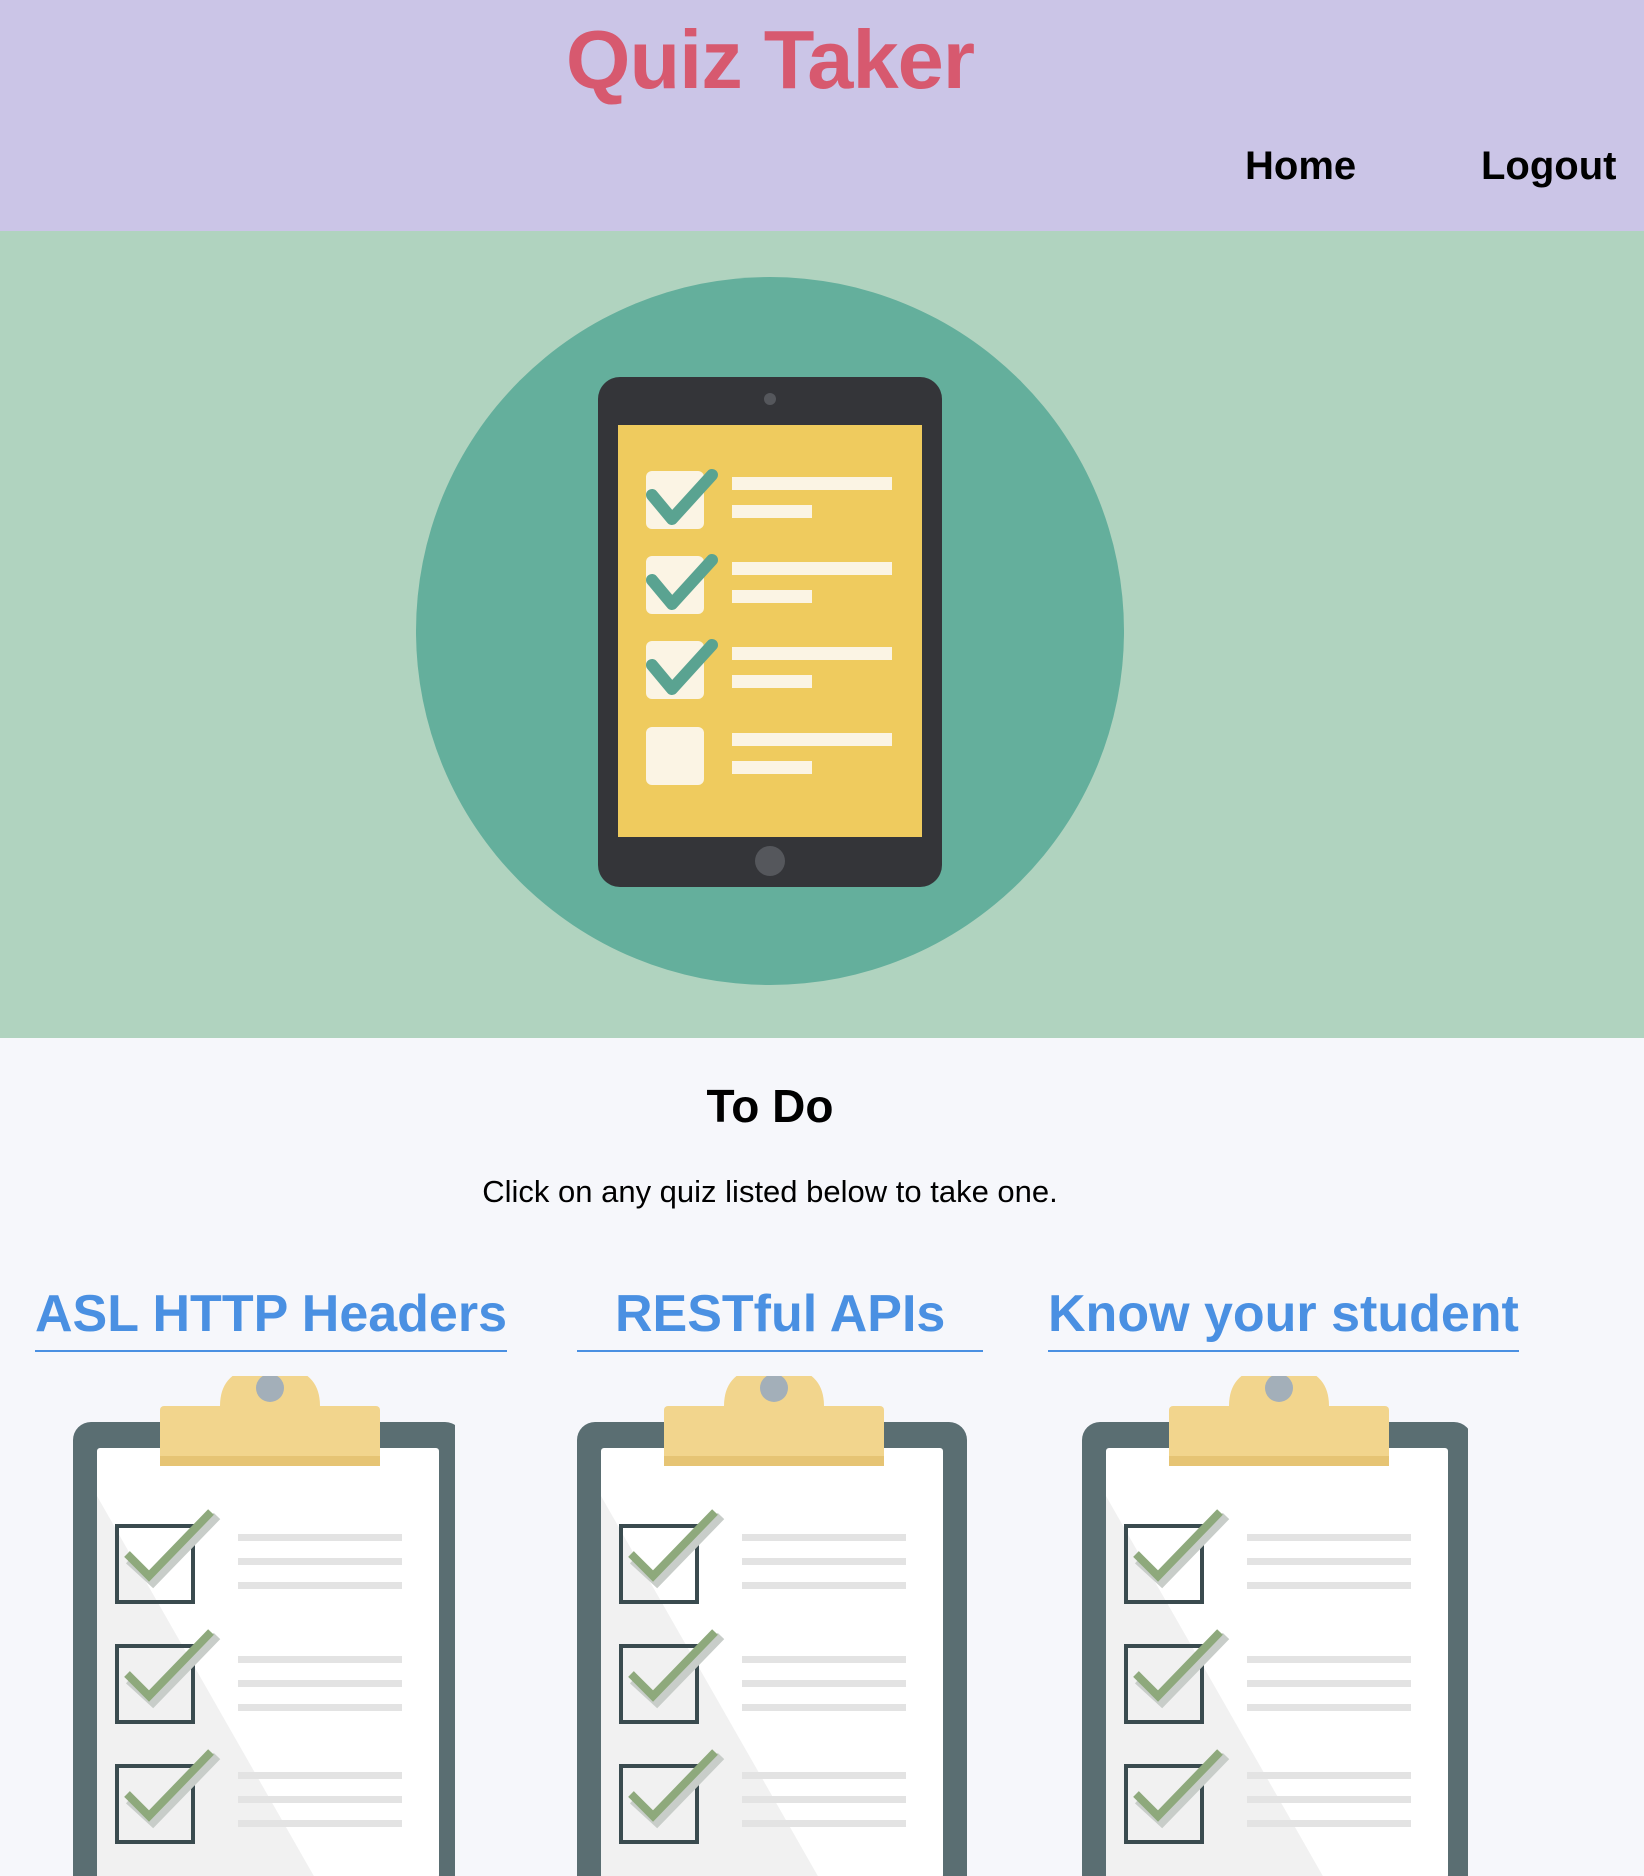 This screenshot has width=1644, height=1876. Describe the element at coordinates (822, 115) in the screenshot. I see `app-header: Quiz Taker Home Logout` at that location.